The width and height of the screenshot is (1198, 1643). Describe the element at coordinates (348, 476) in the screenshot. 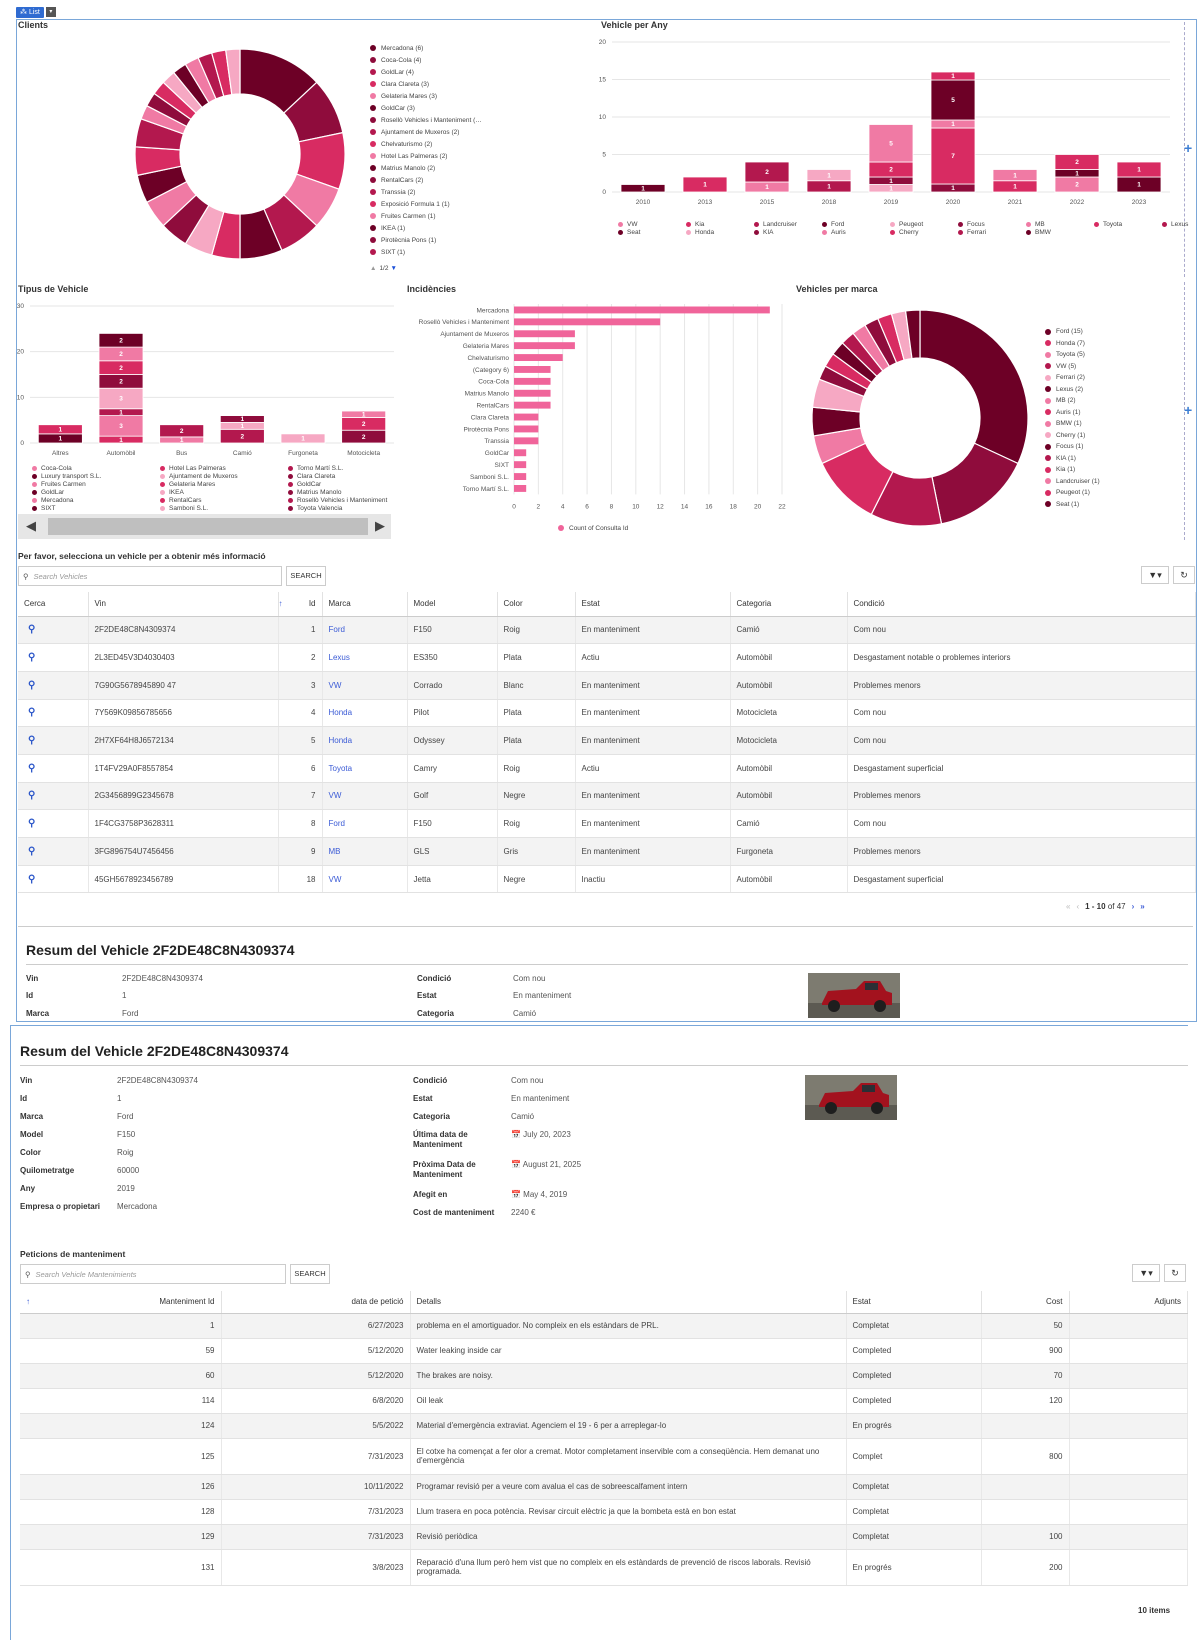

I see `legend-item: Clara Clareta` at that location.